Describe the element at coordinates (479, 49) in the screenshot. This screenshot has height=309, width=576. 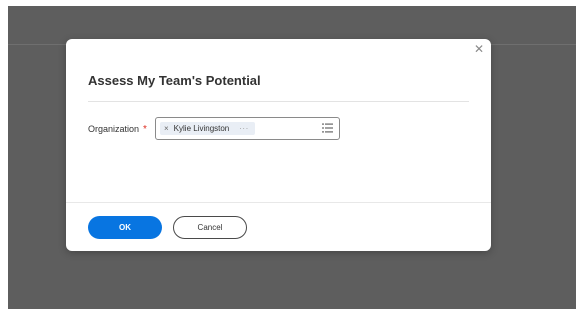
I see `close-icon: ✕` at that location.